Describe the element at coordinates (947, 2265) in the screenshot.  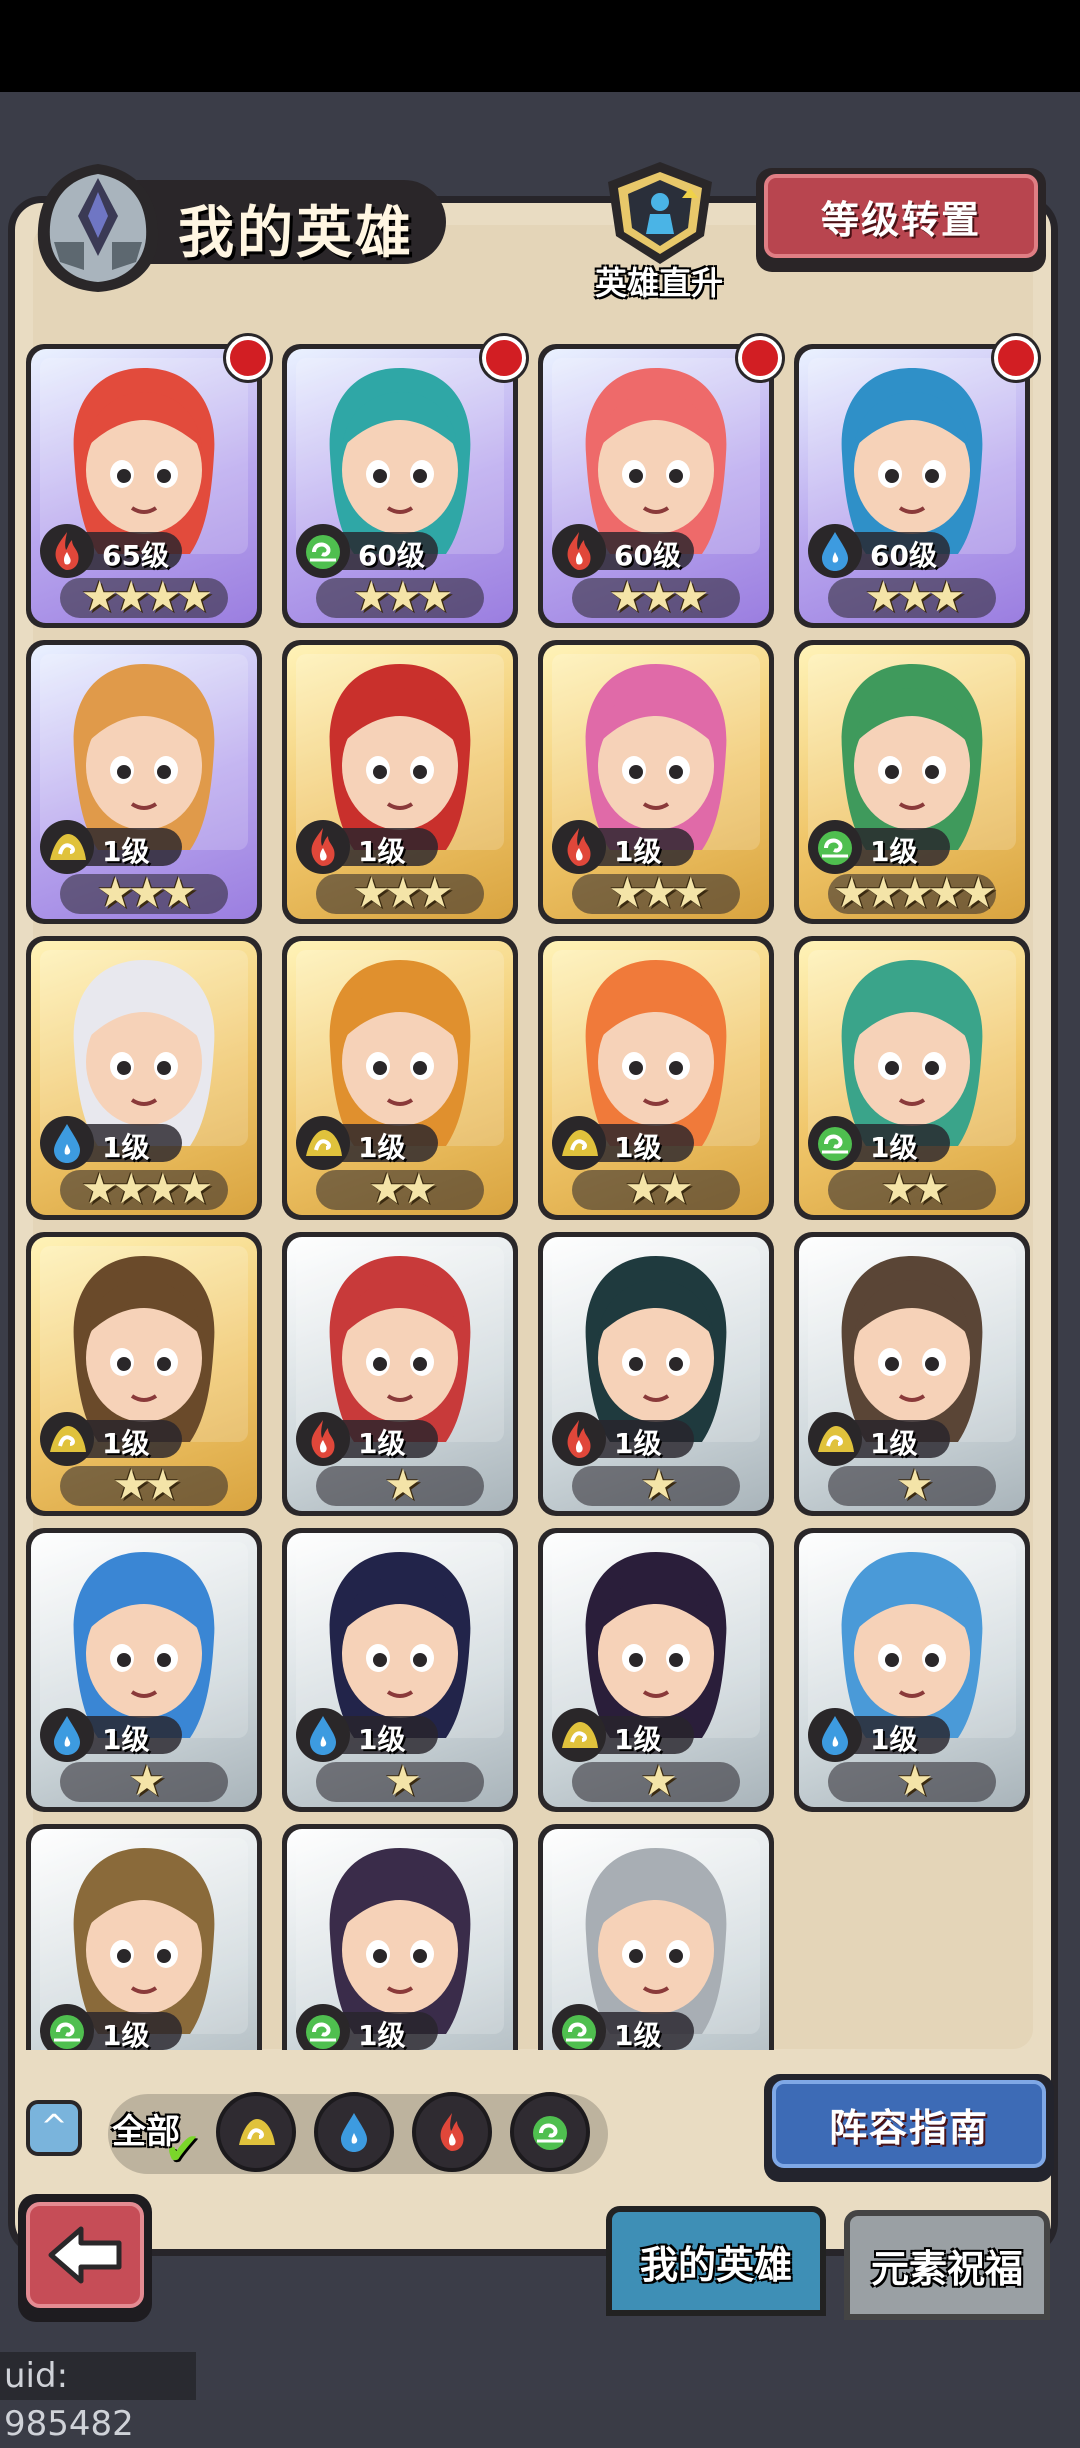
I see `tab-element-blessing: 元素祝福` at that location.